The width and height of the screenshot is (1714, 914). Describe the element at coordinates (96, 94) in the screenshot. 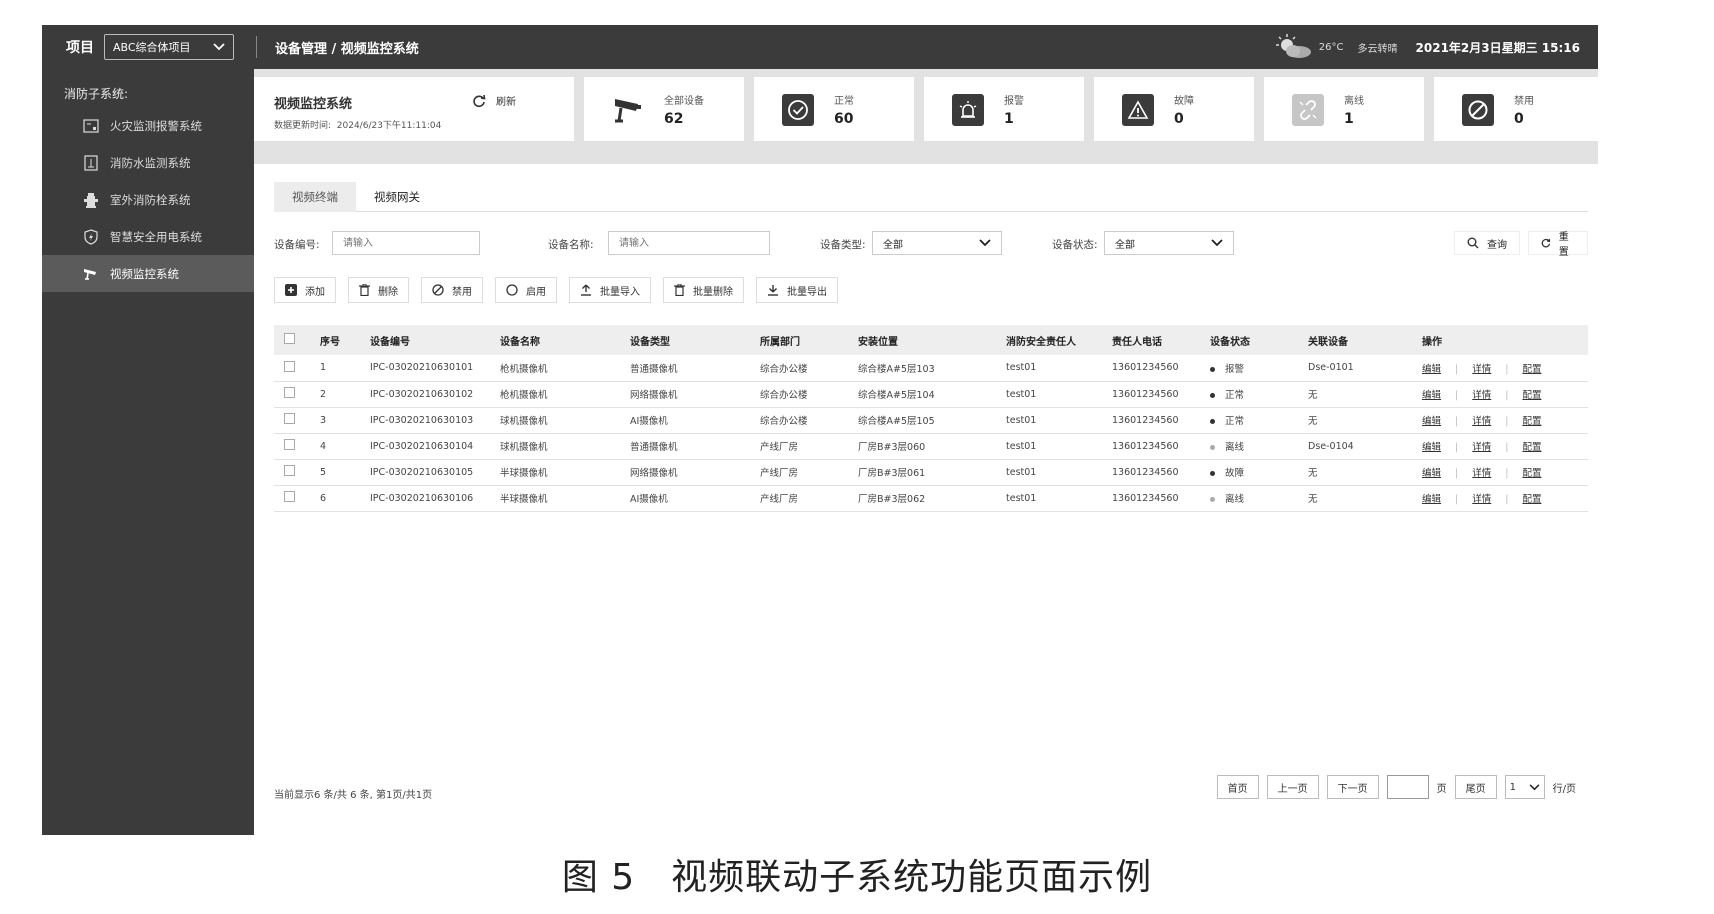

I see `sidebar-title: 消防子系统:` at that location.